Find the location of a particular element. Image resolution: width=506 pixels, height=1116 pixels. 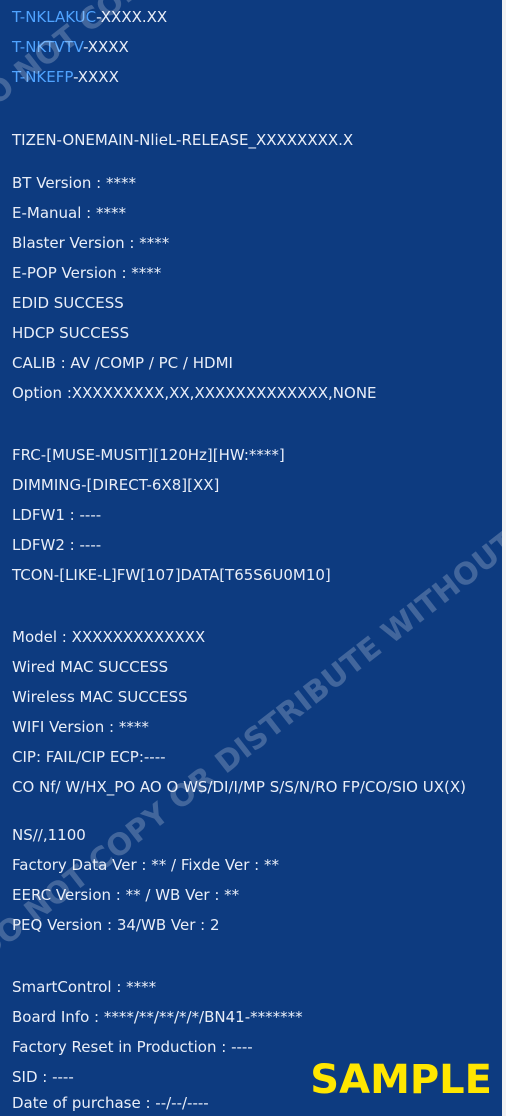

info-line: HDCP SUCCESS is located at coordinates (71, 333).